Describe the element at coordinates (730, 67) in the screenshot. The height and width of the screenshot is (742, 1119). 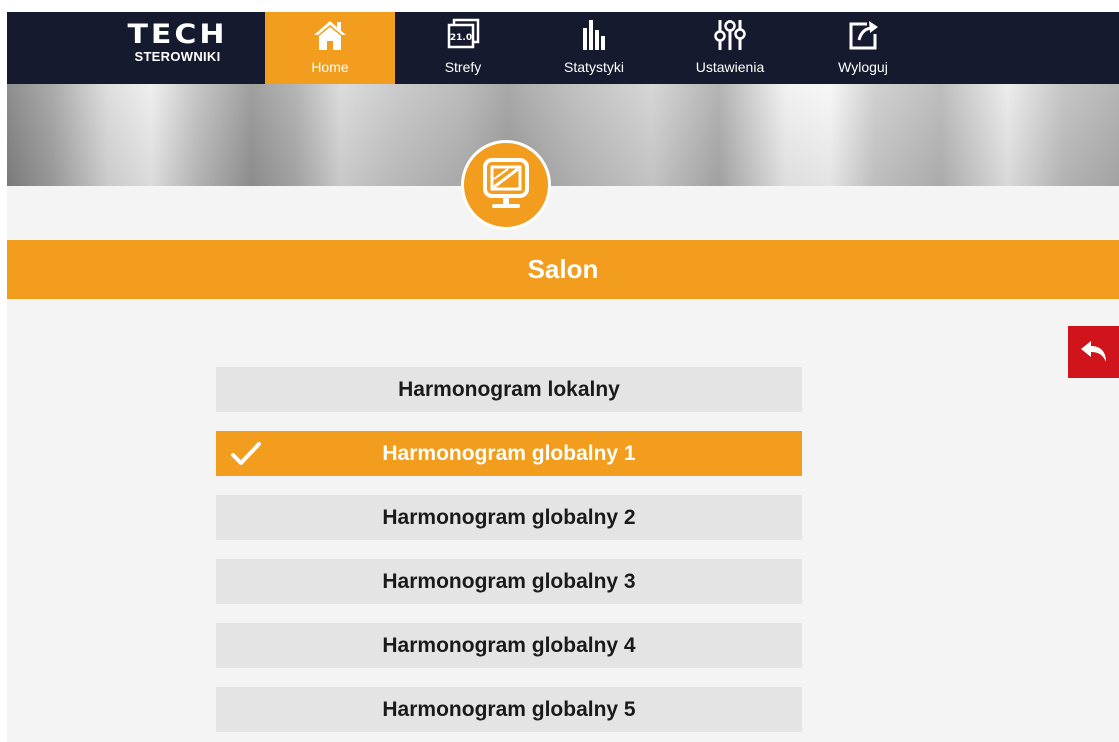
I see `nav-settings-label: Ustawienia` at that location.